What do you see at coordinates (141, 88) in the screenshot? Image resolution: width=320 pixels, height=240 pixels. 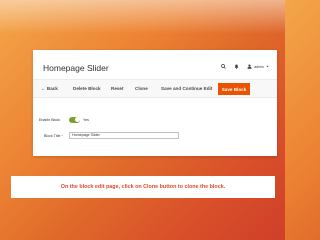 I see `clone-button: Clone` at bounding box center [141, 88].